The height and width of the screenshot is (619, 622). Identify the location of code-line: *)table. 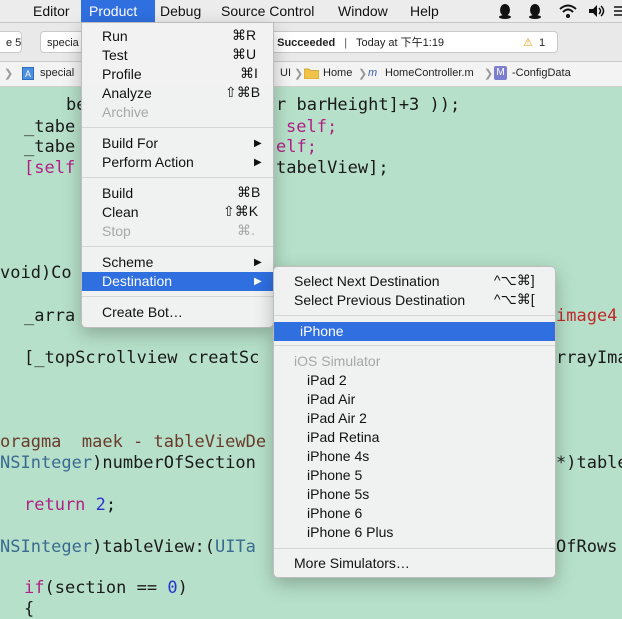
(589, 463).